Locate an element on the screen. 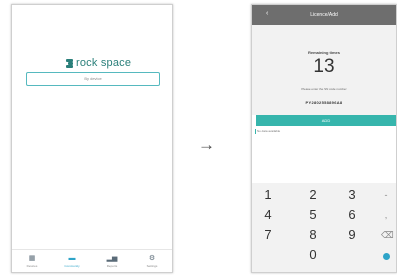 The width and height of the screenshot is (397, 275). nav-item-reports: ▂▅ Reports is located at coordinates (112, 261).